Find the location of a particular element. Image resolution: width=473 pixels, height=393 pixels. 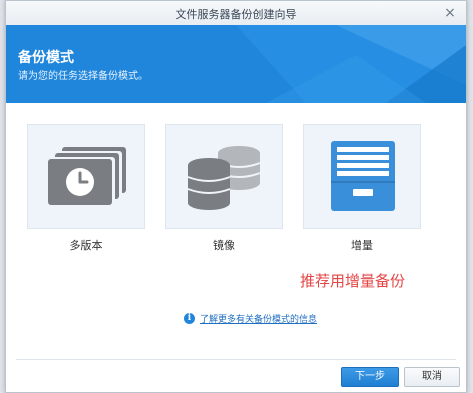

annotation-note: 推荐用增量备份 is located at coordinates (353, 281).